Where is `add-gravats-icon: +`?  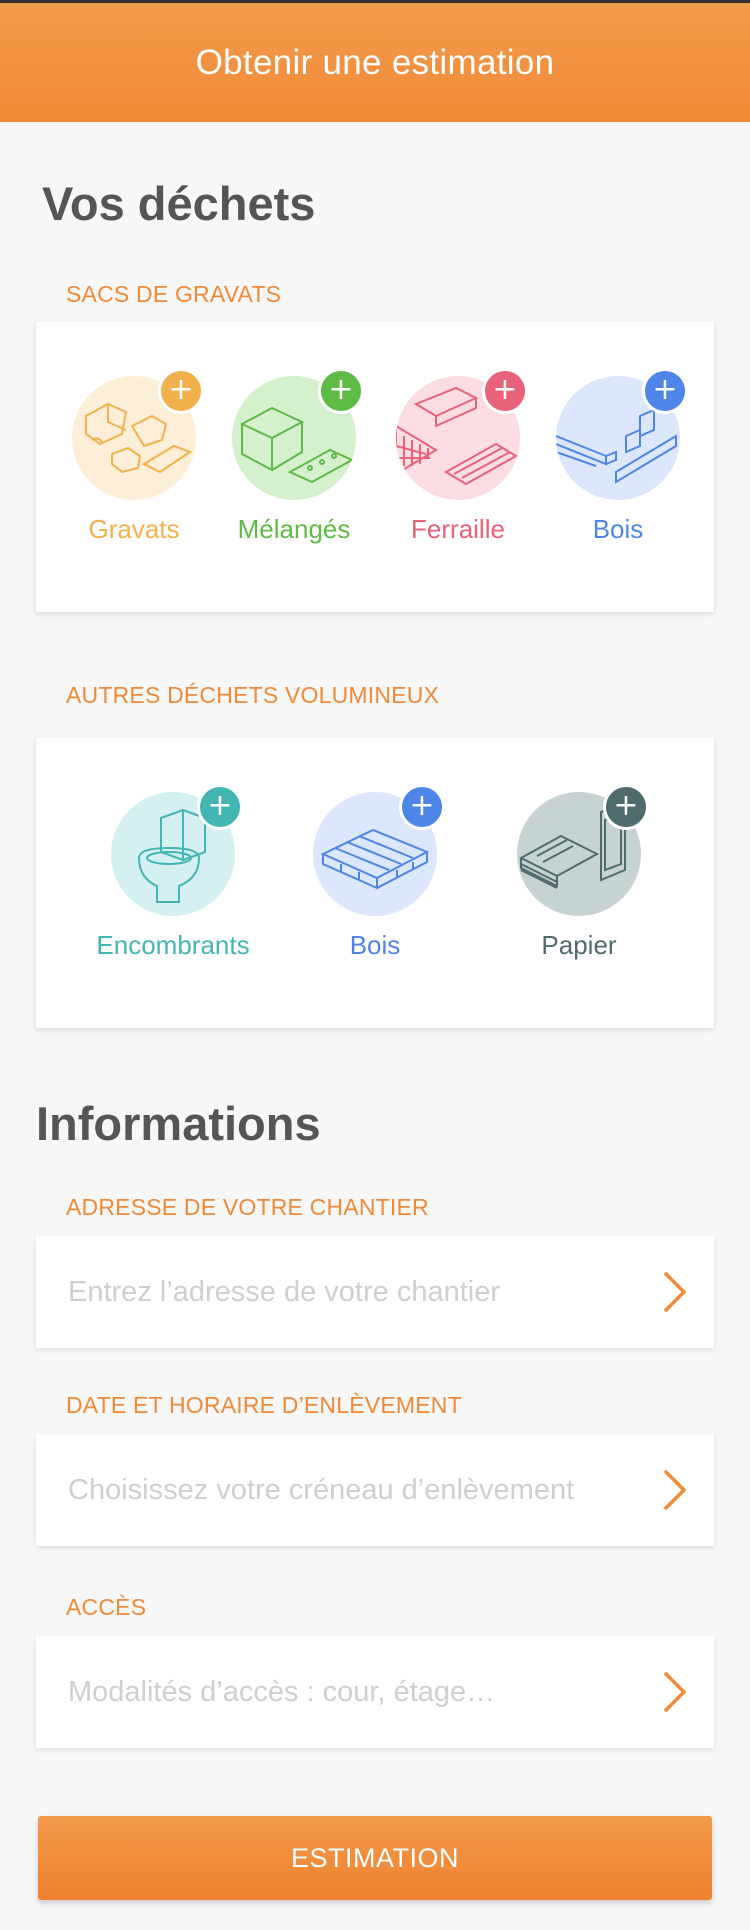 add-gravats-icon: + is located at coordinates (181, 391).